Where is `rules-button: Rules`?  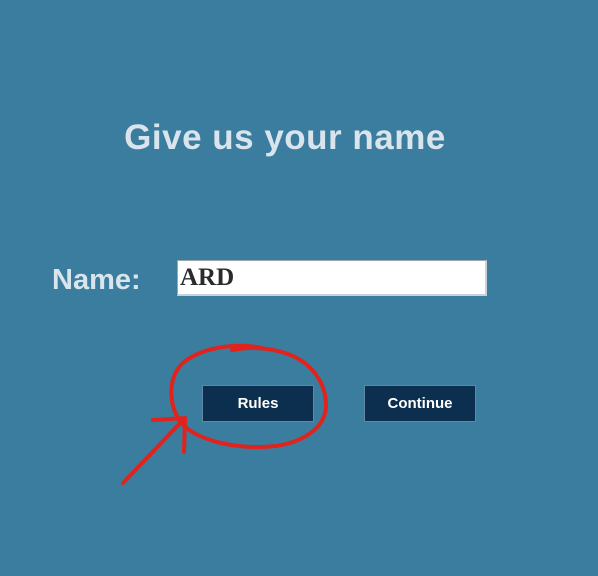
rules-button: Rules is located at coordinates (258, 403).